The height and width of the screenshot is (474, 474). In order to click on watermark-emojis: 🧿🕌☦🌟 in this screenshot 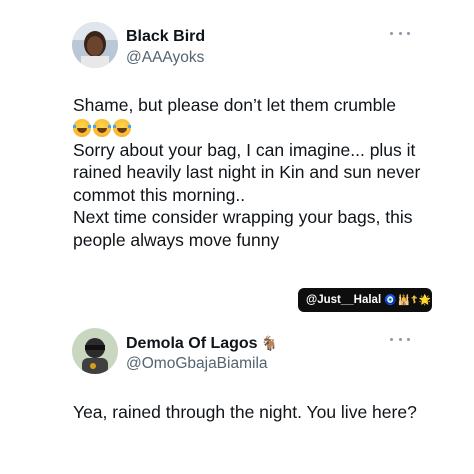, I will do `click(408, 300)`.